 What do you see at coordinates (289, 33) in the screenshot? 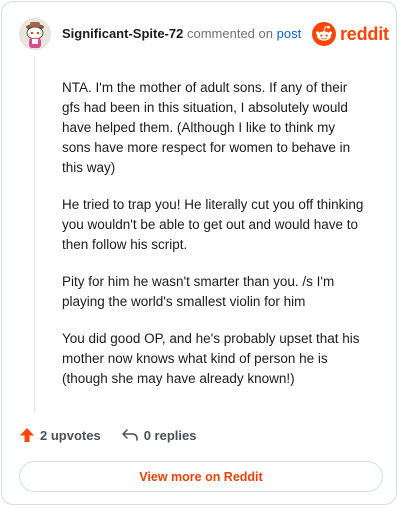
I see `post-link: post` at bounding box center [289, 33].